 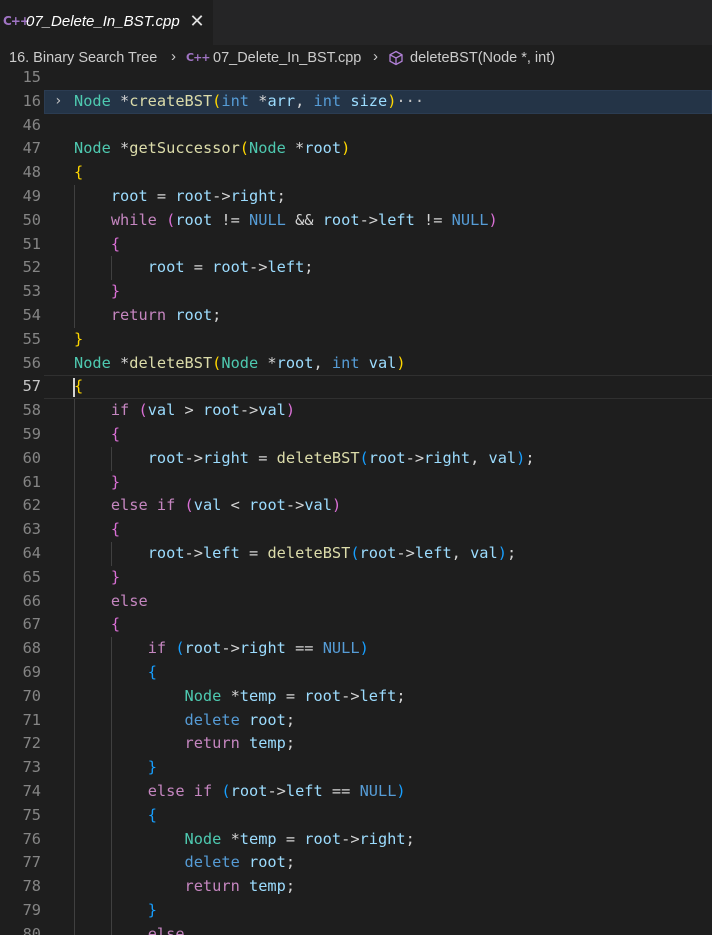 I want to click on code-line: 58 if (val > root->val), so click(x=356, y=411).